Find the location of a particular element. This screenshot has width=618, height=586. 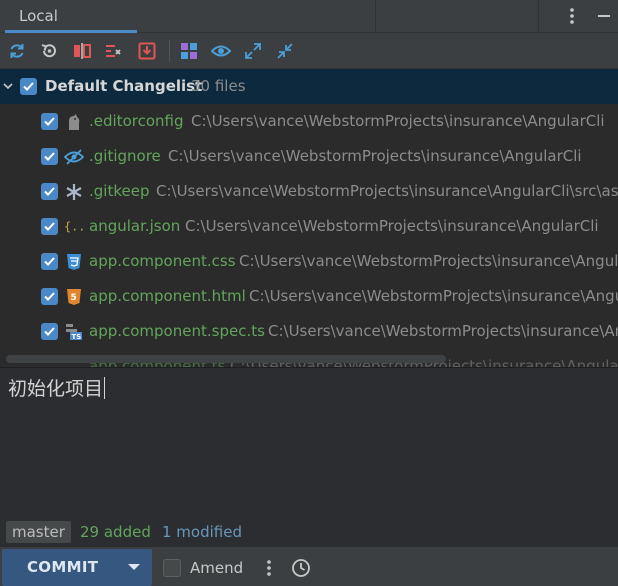

branch-badge: master is located at coordinates (38, 532).